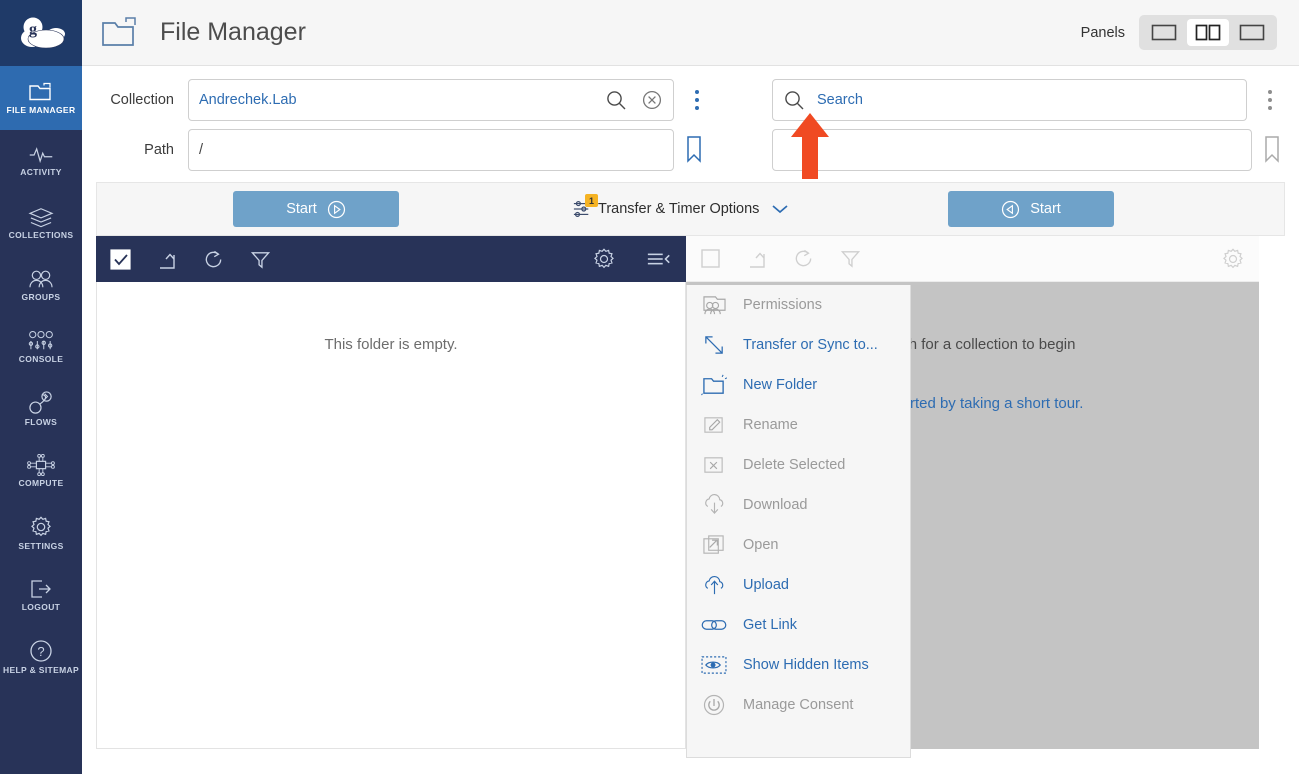 The width and height of the screenshot is (1299, 774). I want to click on globus-cloud-logo: g, so click(41, 33).